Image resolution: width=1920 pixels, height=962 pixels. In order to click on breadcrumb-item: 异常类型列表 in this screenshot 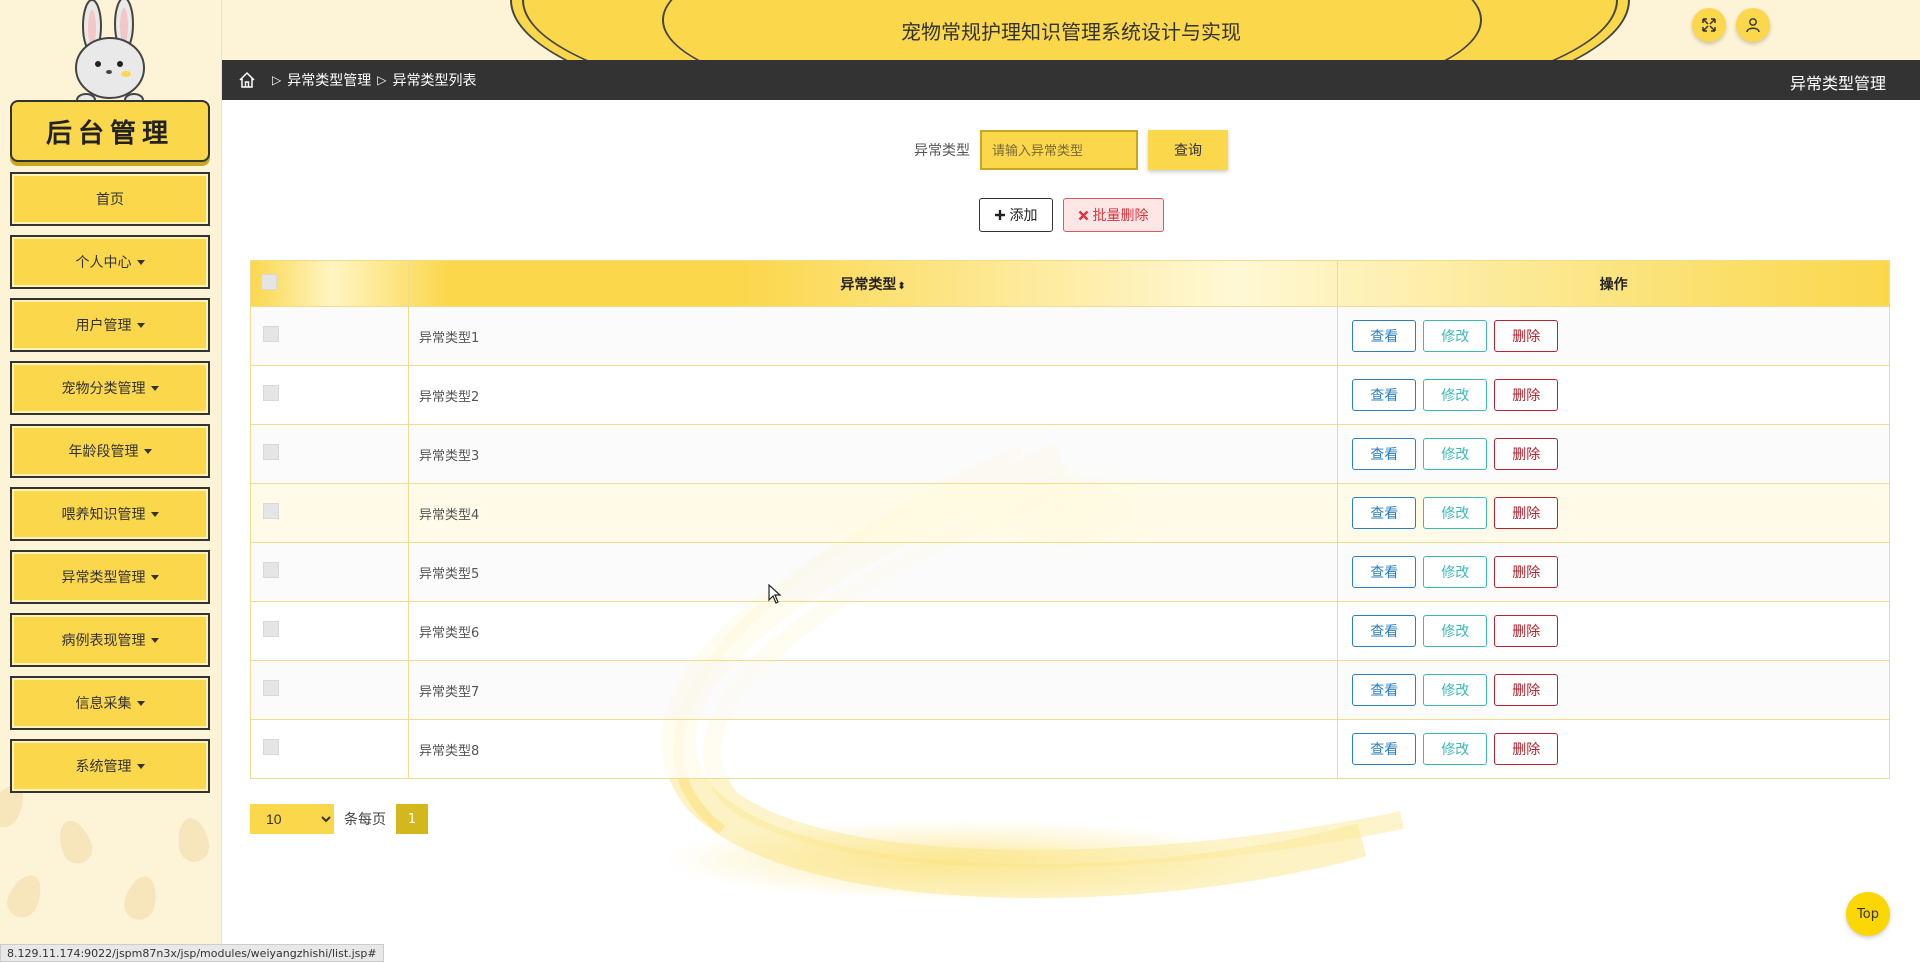, I will do `click(434, 80)`.